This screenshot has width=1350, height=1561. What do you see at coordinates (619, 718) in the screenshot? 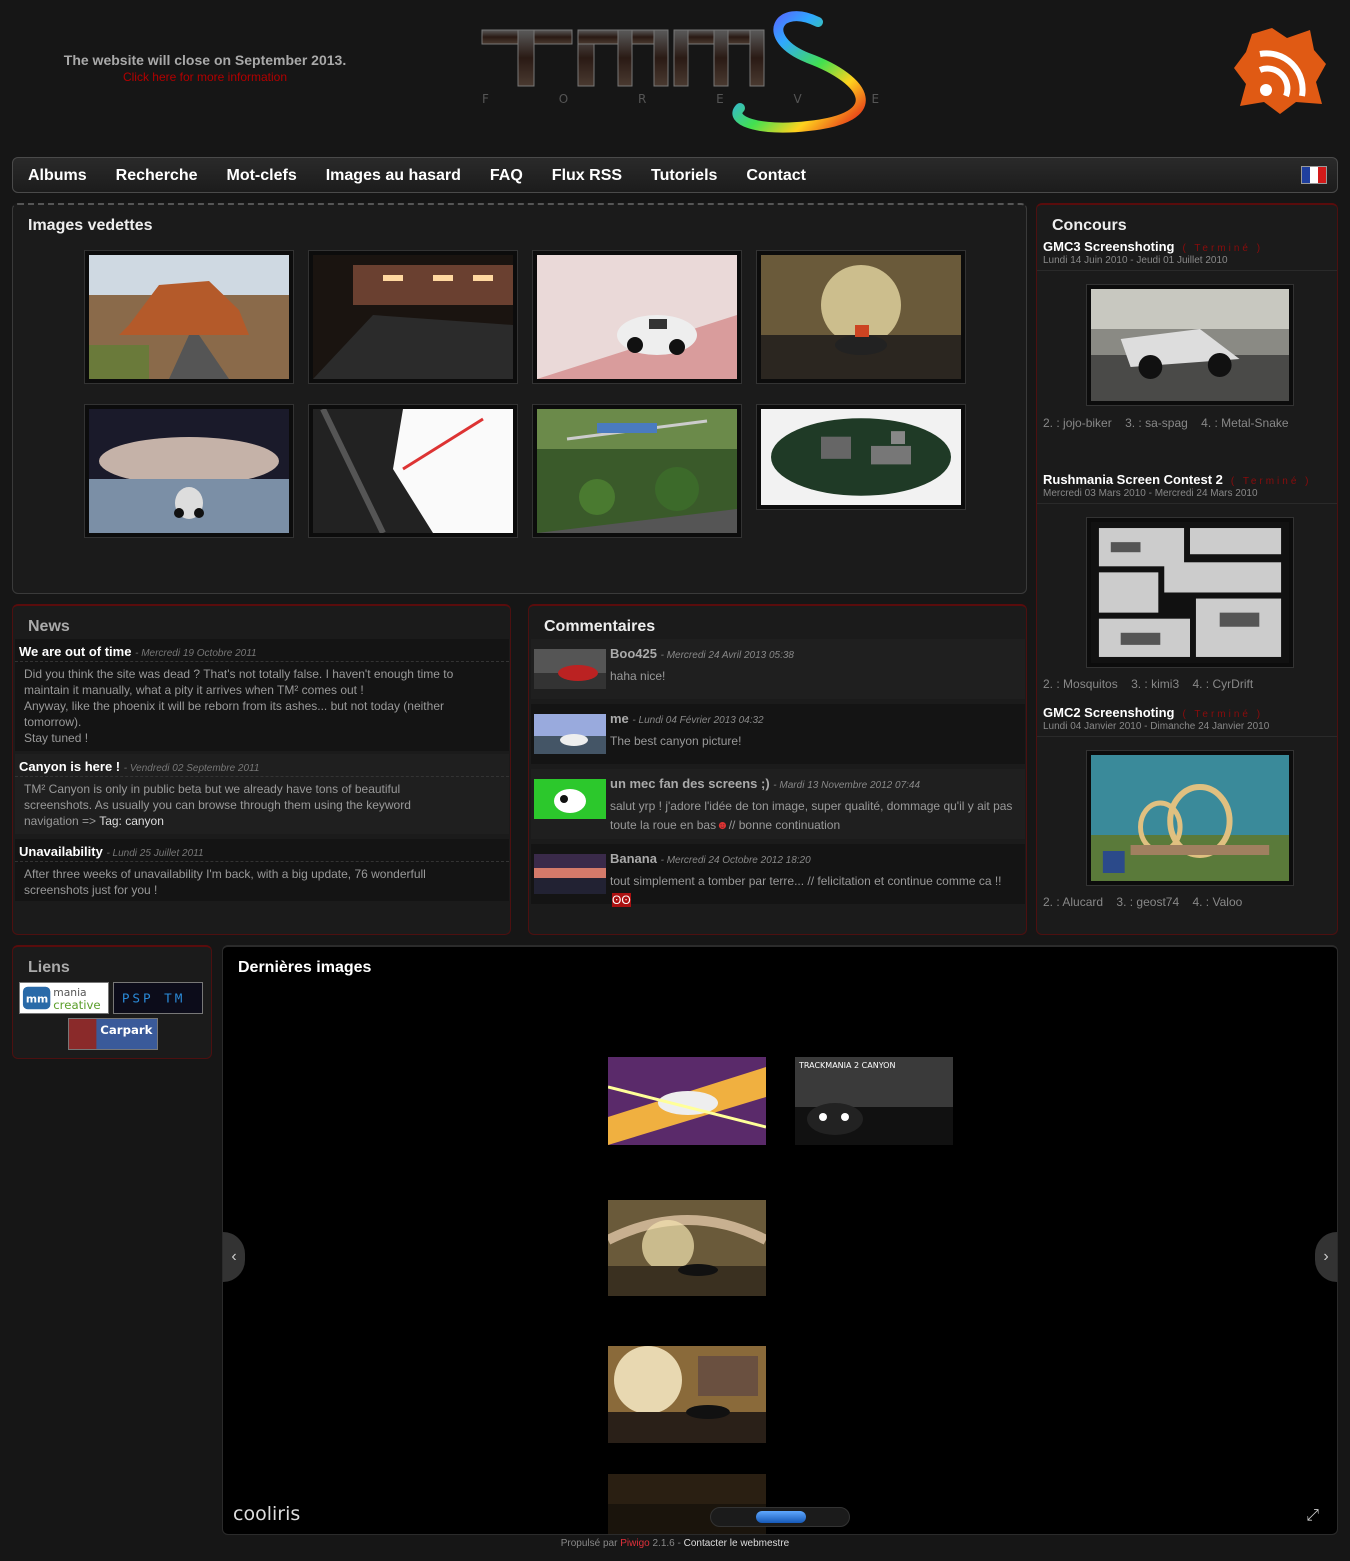
I see `comment-author: me` at bounding box center [619, 718].